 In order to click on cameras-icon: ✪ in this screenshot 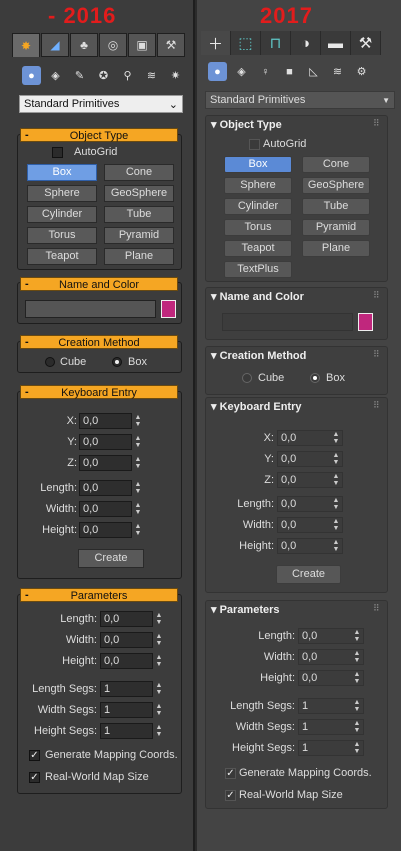, I will do `click(103, 75)`.